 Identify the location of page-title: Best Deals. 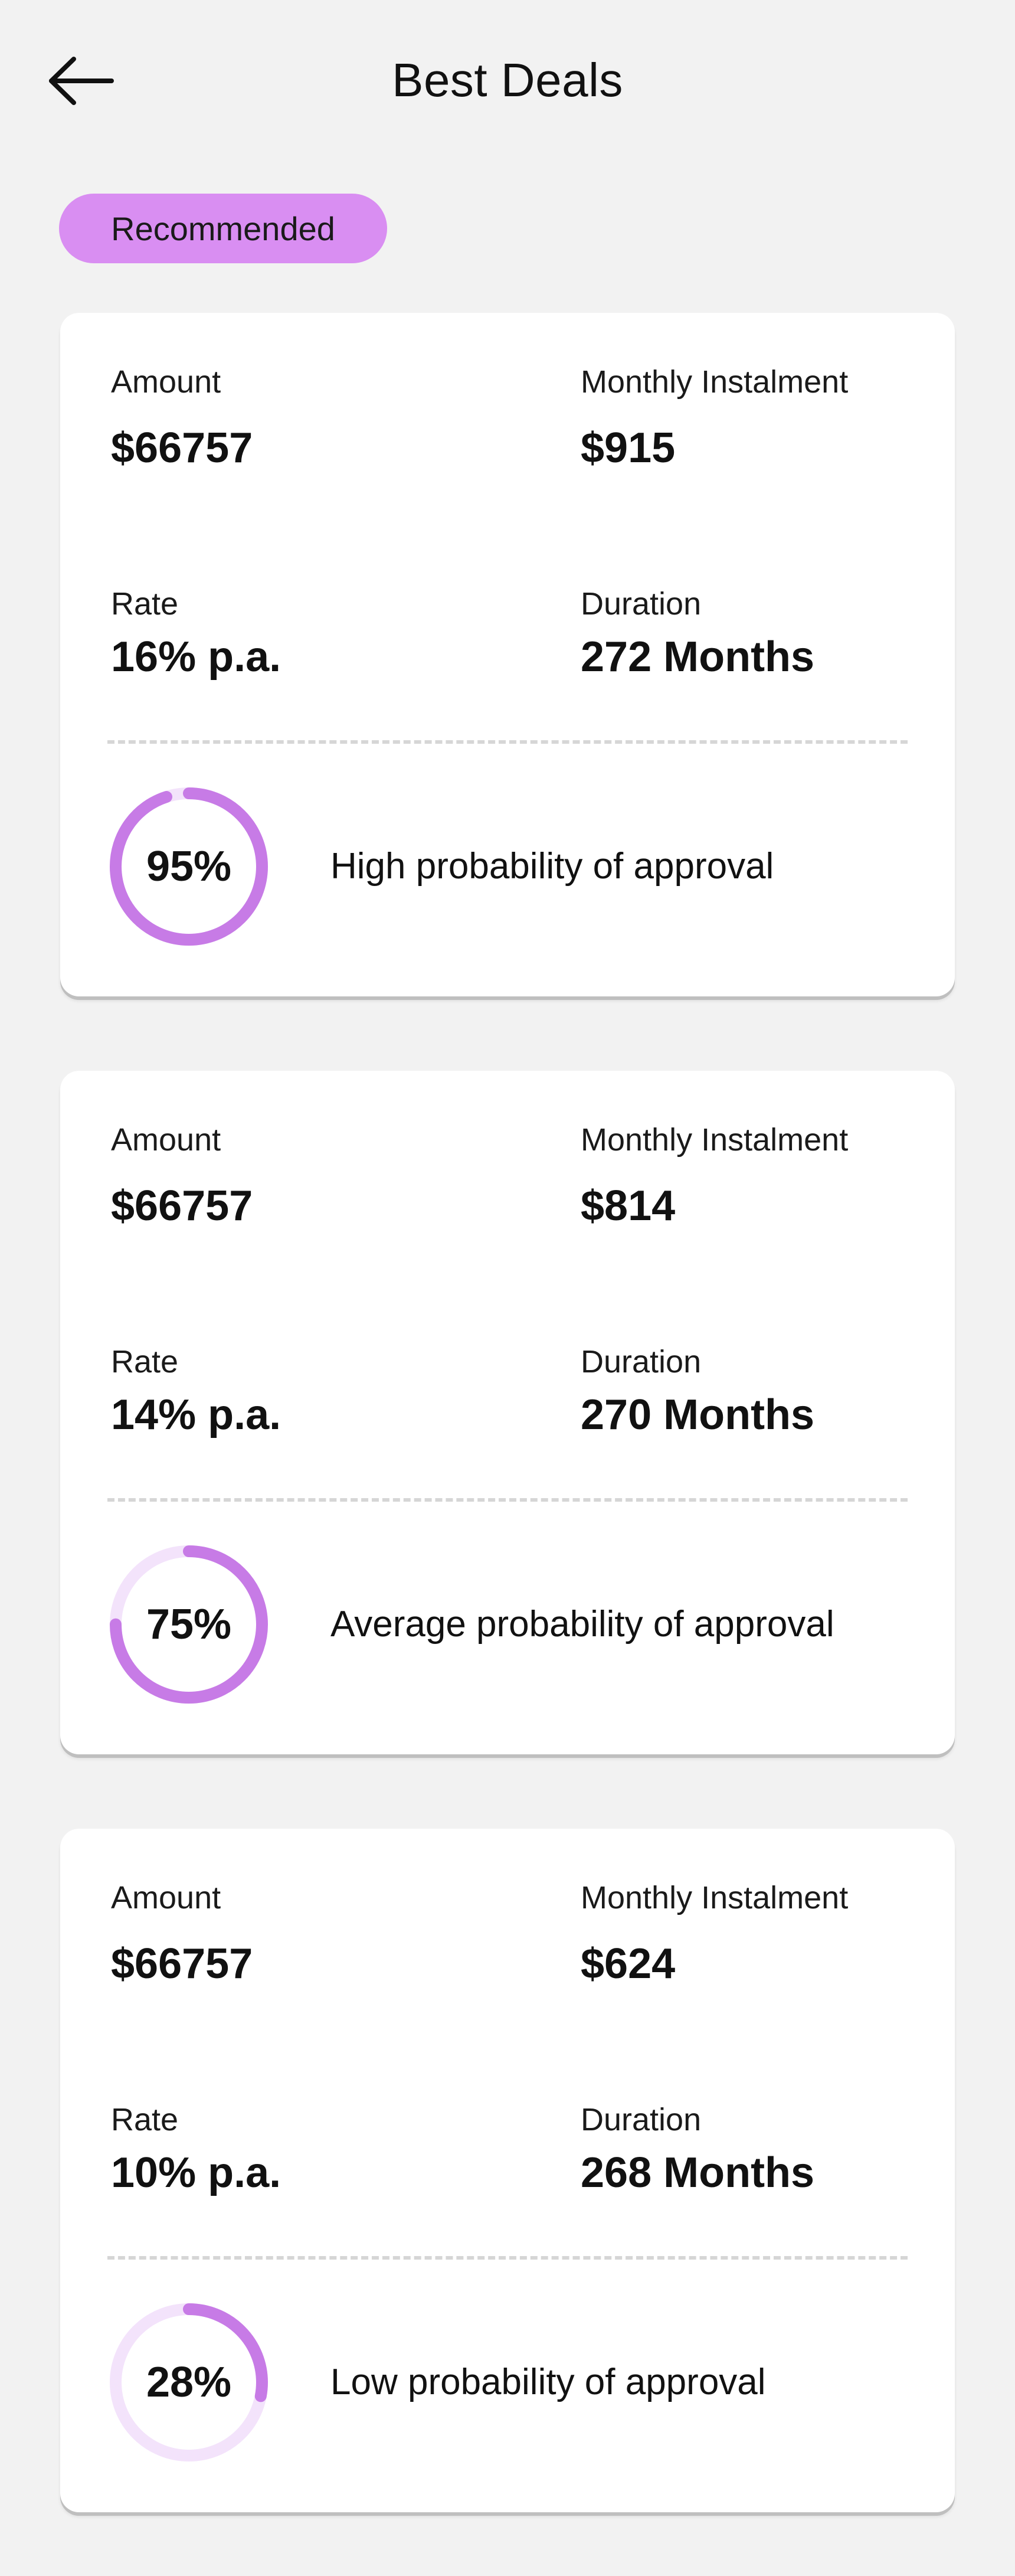
(508, 80).